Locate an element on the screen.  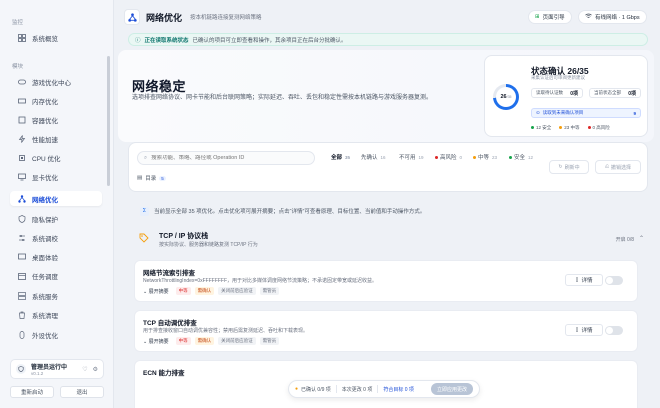
item-description: 用于排查接收窗口自动调优兼容性；禁用后需复测延迟、吞吐和下载表现。 is located at coordinates (226, 331).